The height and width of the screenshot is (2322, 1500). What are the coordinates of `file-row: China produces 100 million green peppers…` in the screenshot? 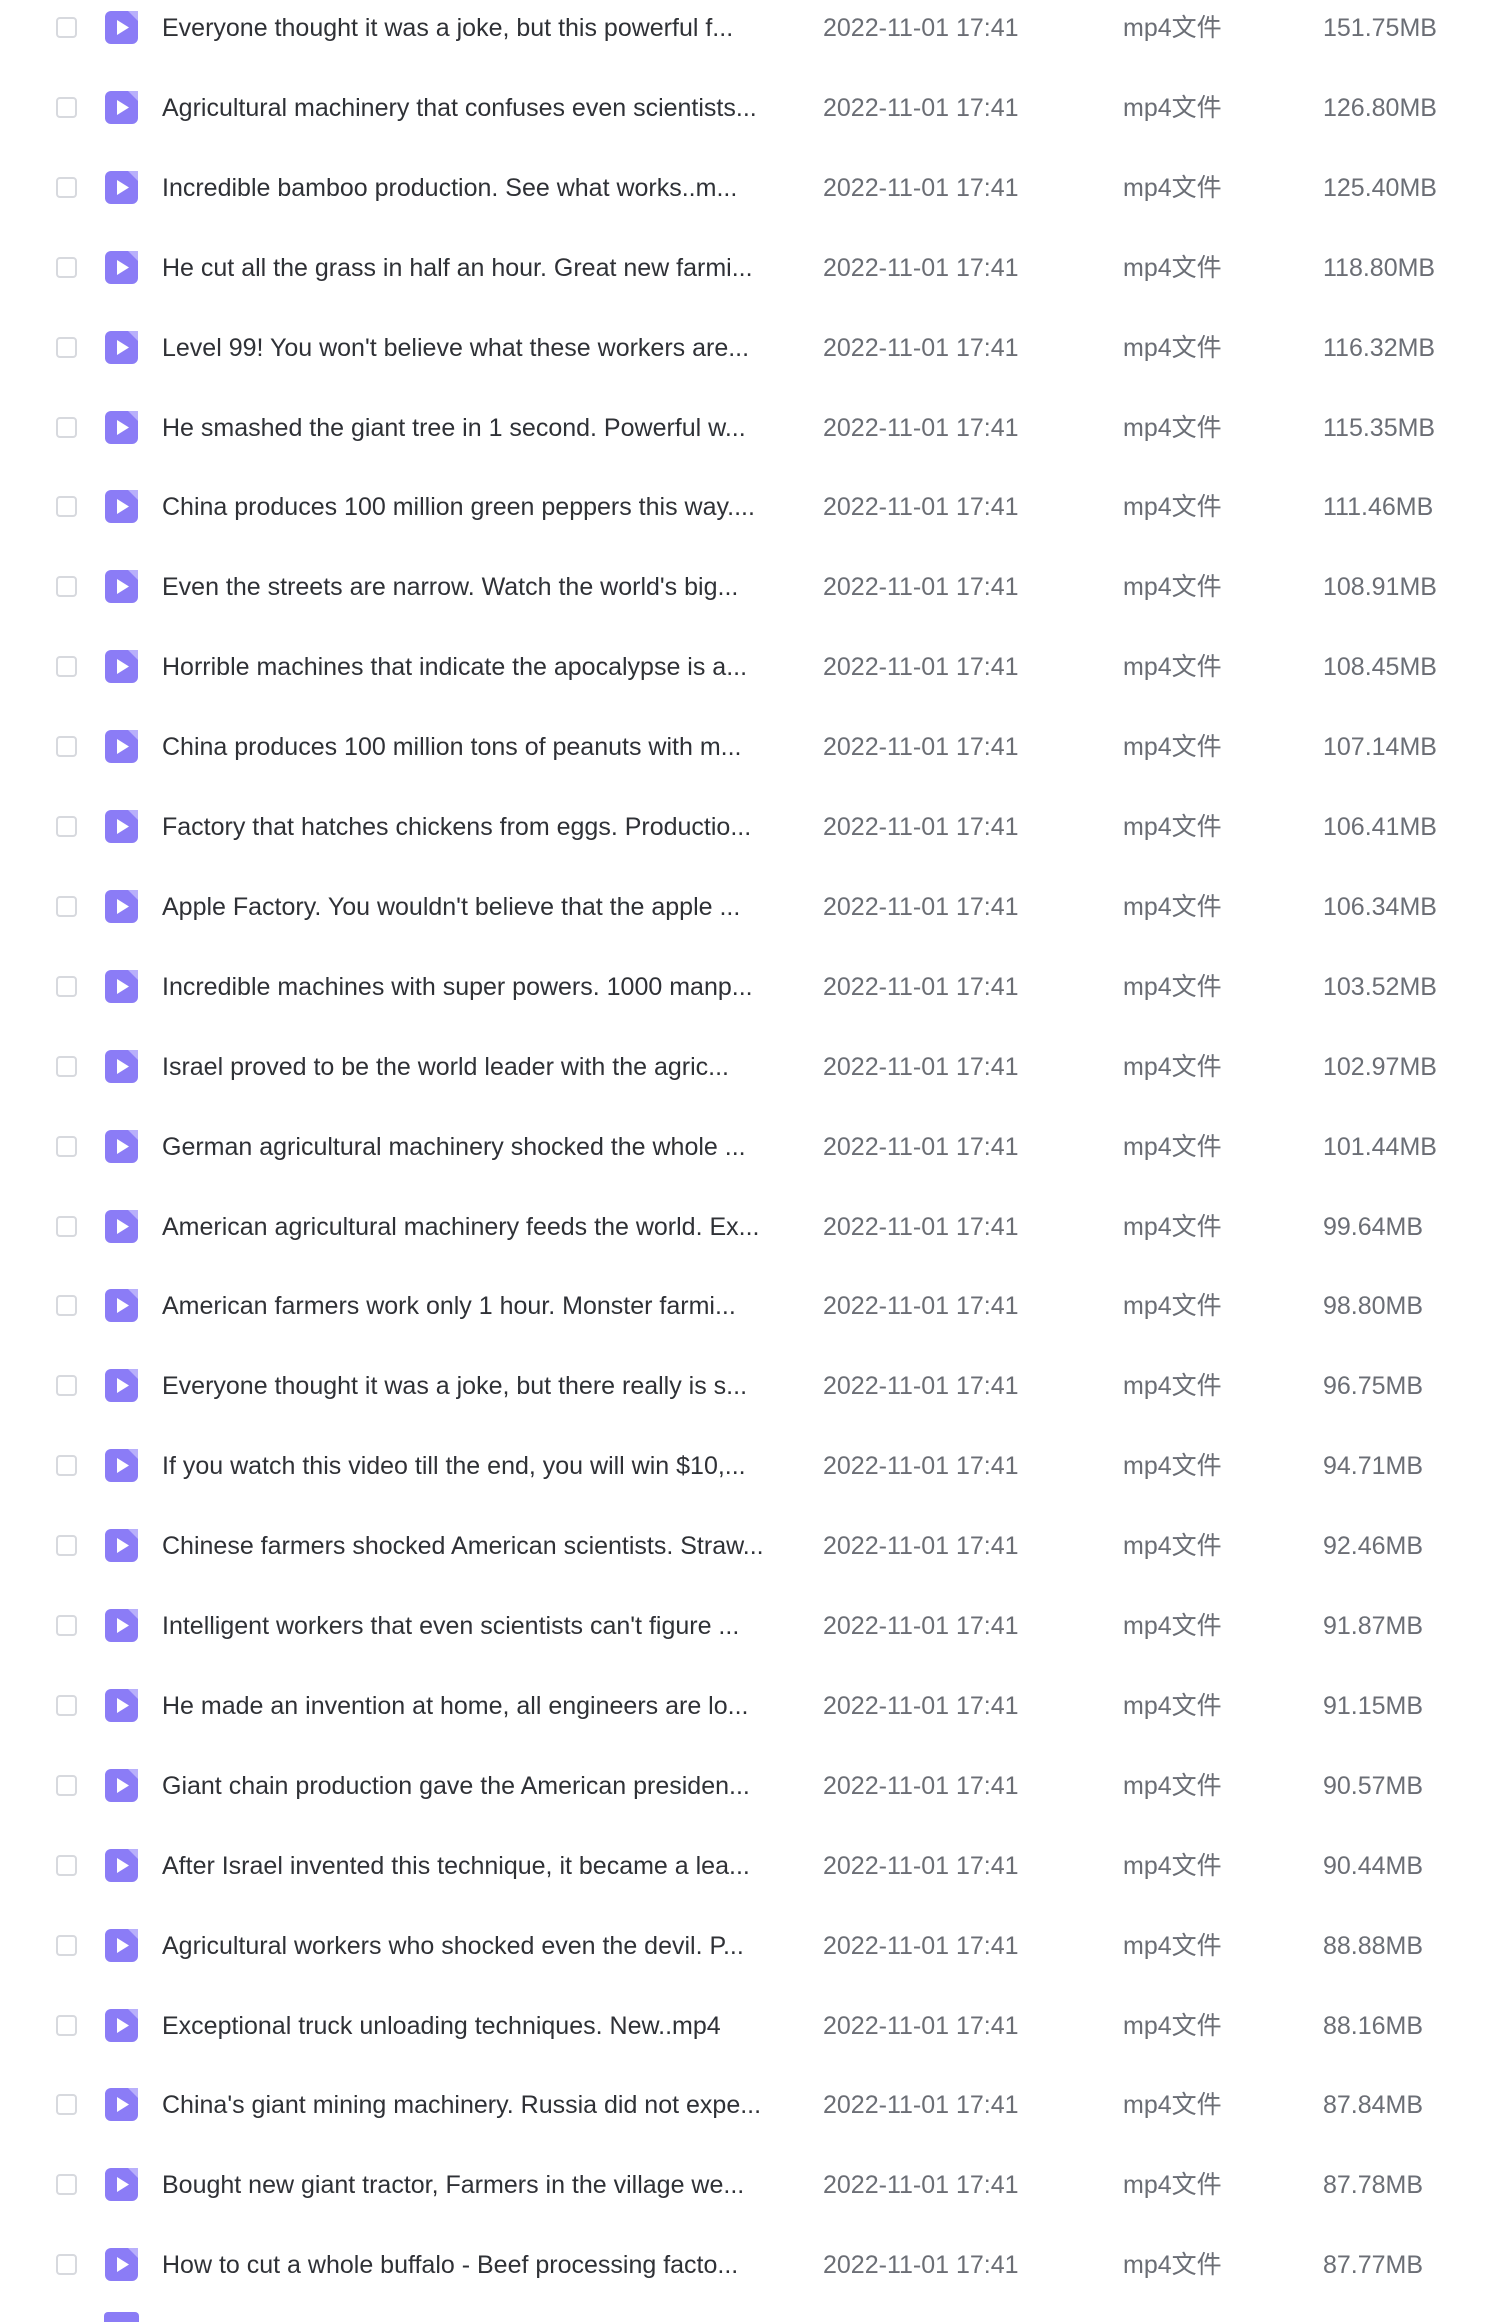 It's located at (750, 510).